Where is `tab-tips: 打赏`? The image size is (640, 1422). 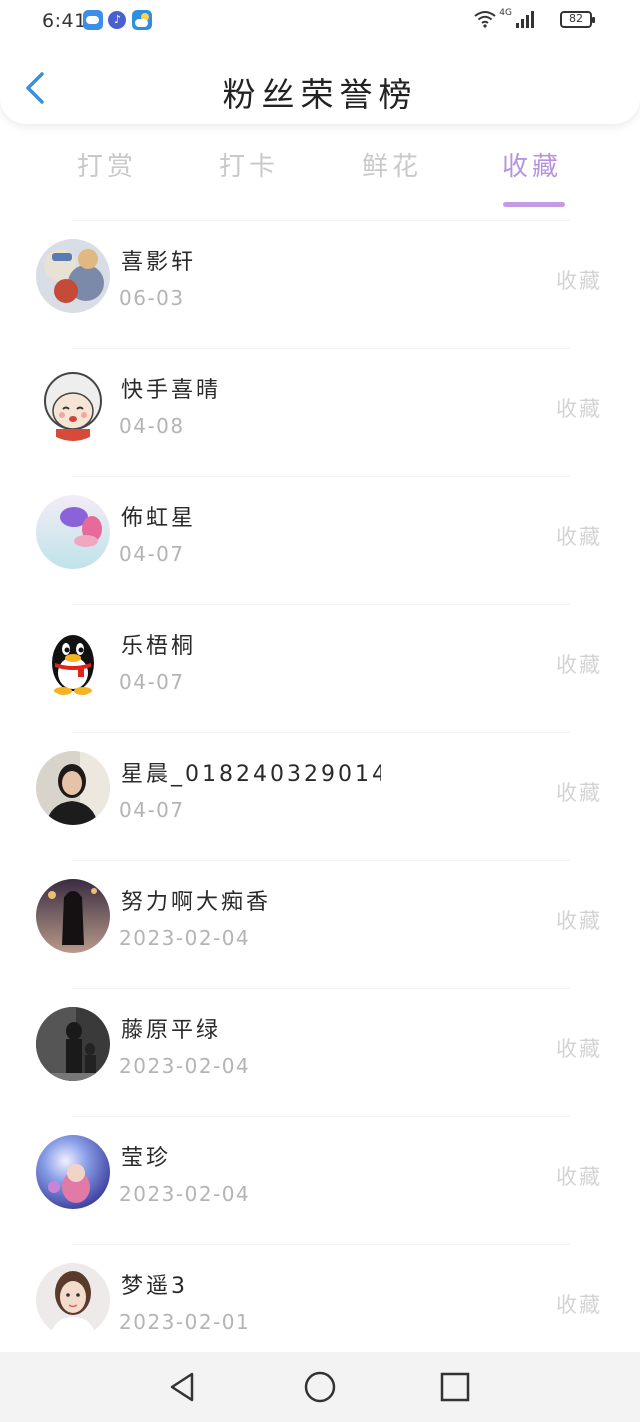 tab-tips: 打赏 is located at coordinates (107, 164).